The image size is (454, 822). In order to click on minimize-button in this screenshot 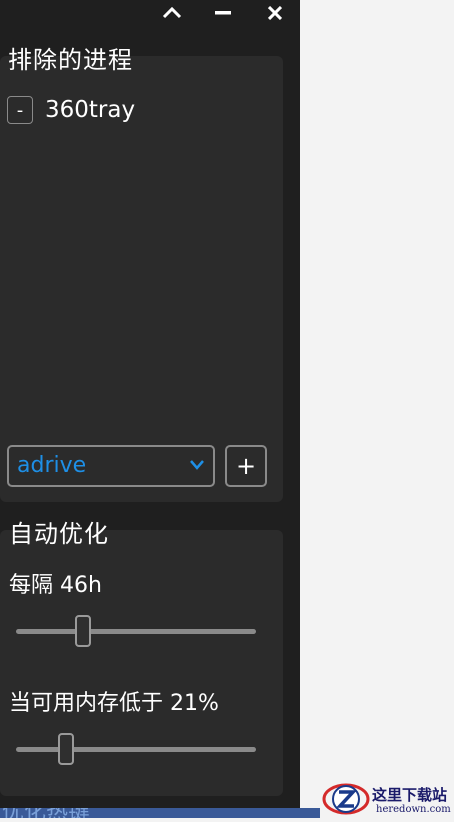, I will do `click(223, 13)`.